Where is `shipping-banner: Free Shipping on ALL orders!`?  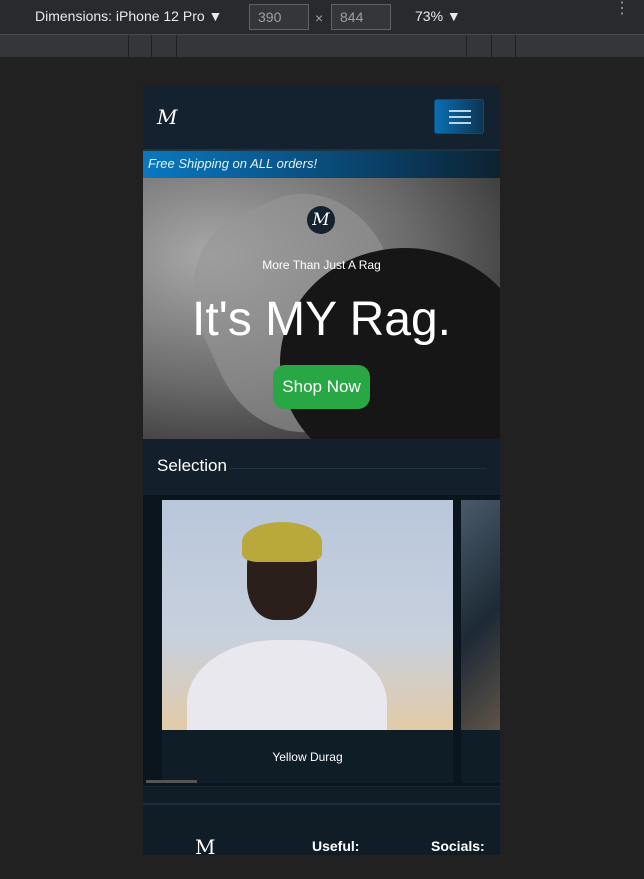
shipping-banner: Free Shipping on ALL orders! is located at coordinates (321, 164).